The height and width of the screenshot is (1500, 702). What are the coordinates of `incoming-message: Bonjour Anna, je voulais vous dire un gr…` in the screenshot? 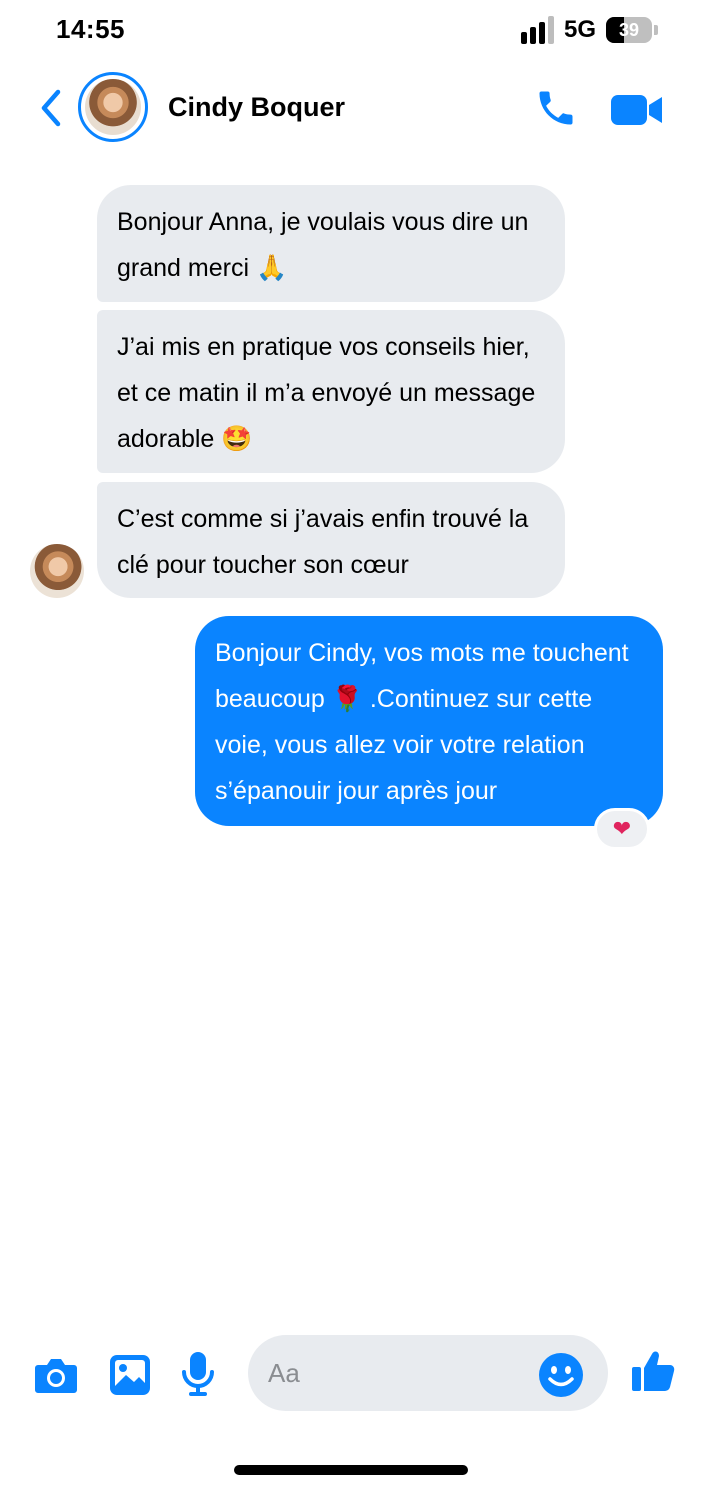 It's located at (331, 243).